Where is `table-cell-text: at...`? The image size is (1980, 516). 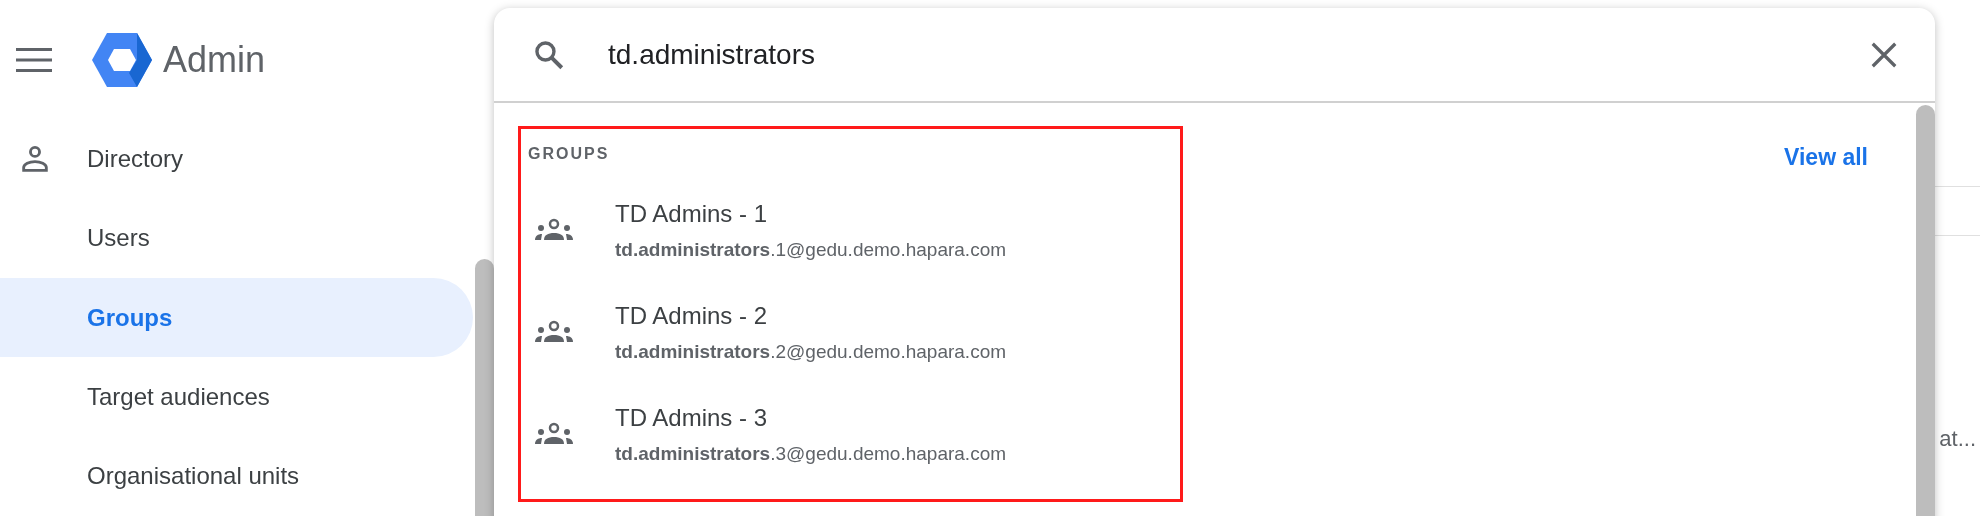 table-cell-text: at... is located at coordinates (1957, 437).